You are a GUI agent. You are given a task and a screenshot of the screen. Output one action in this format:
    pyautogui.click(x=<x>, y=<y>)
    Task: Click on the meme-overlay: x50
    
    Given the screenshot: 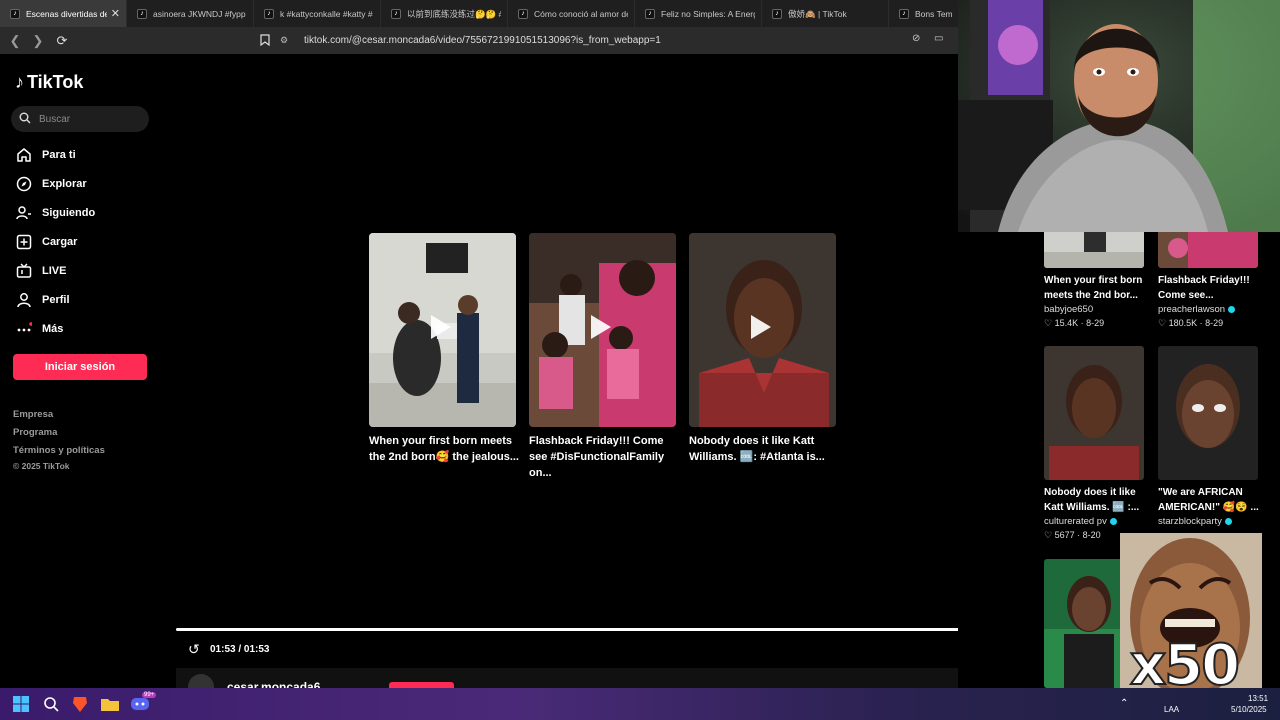 What is the action you would take?
    pyautogui.click(x=1191, y=620)
    